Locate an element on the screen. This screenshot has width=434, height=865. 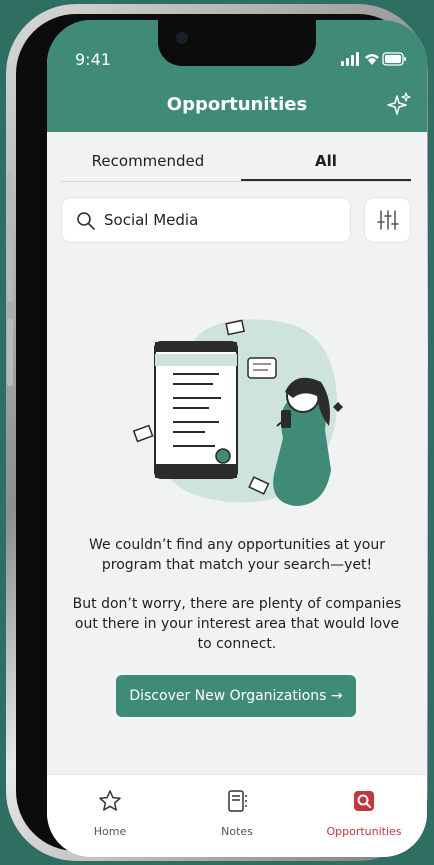
nav-item-notes: Notes is located at coordinates (237, 816).